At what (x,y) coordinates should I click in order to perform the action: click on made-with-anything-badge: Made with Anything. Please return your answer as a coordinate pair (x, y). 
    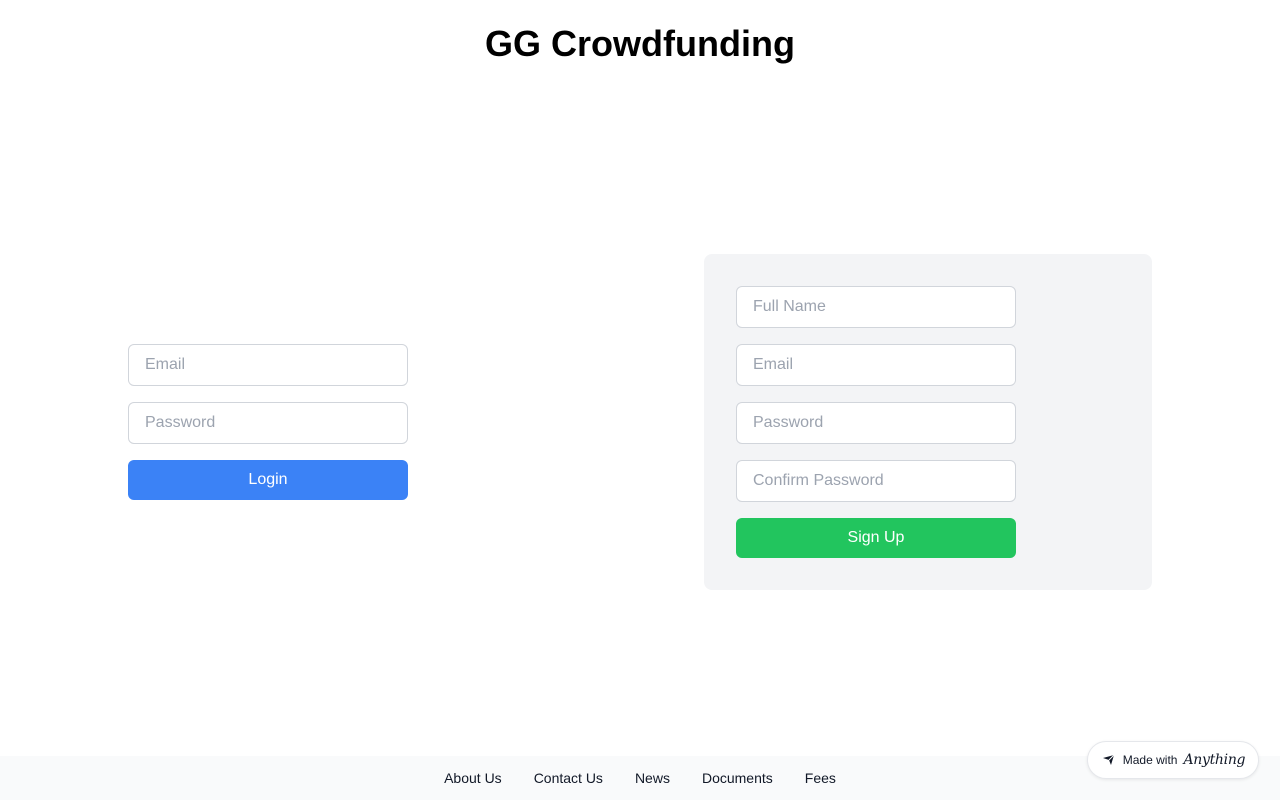
    Looking at the image, I should click on (1173, 760).